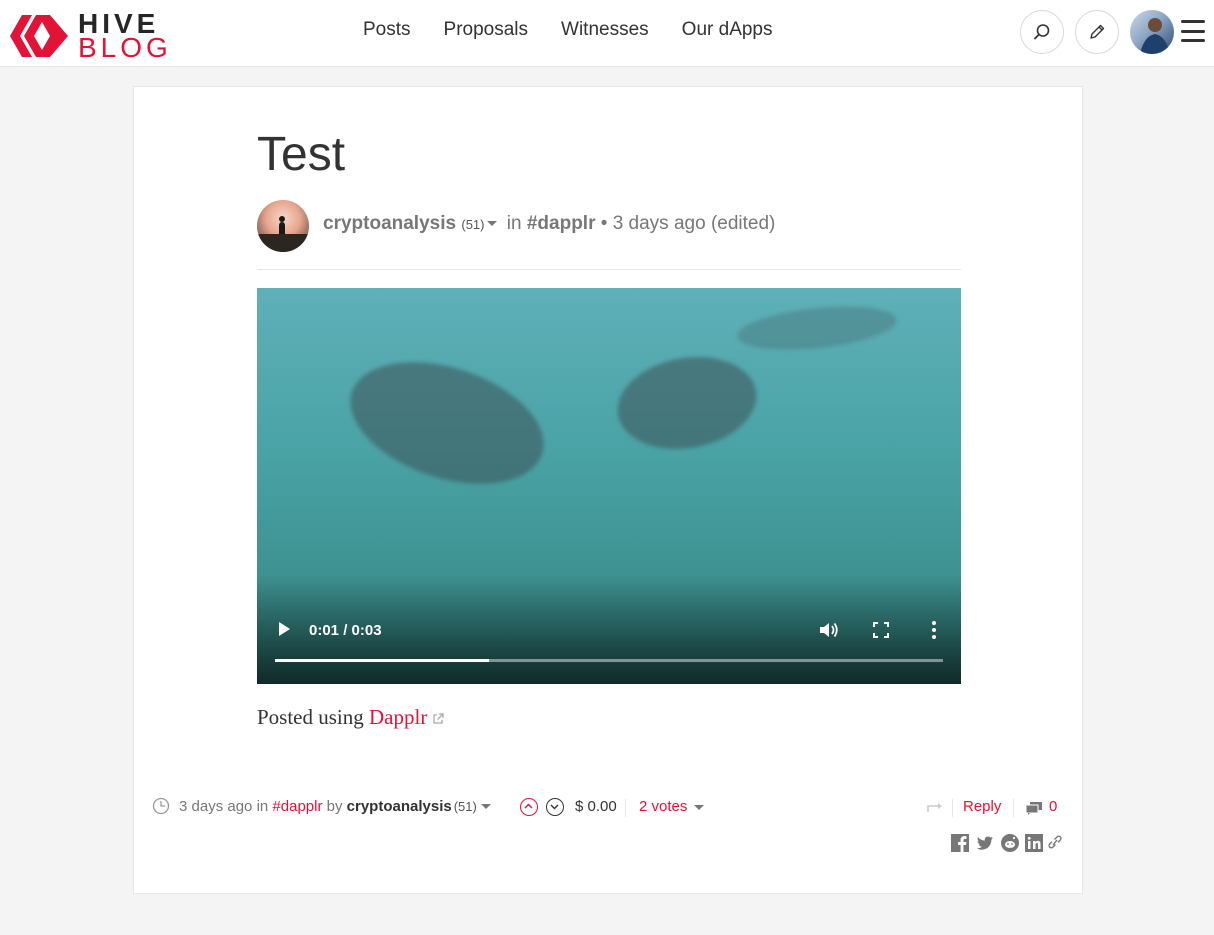  What do you see at coordinates (1155, 36) in the screenshot?
I see `avatar-image-icon` at bounding box center [1155, 36].